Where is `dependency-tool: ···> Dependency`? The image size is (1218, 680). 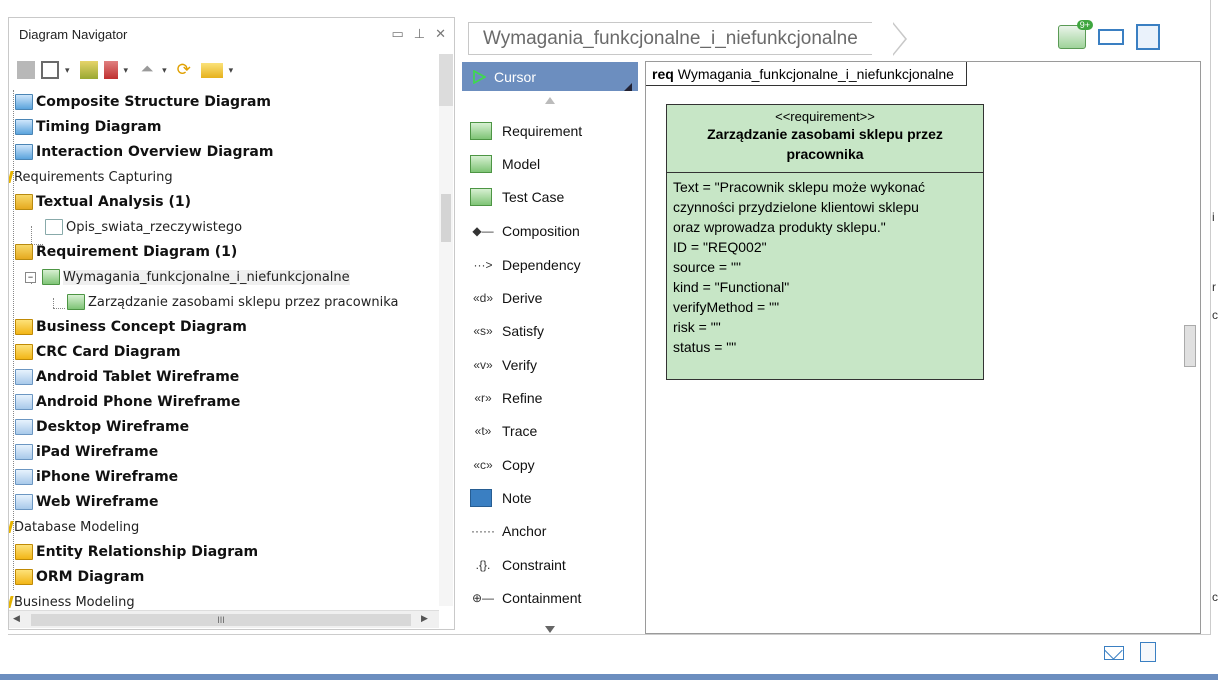
dependency-tool: ···> Dependency is located at coordinates (525, 265).